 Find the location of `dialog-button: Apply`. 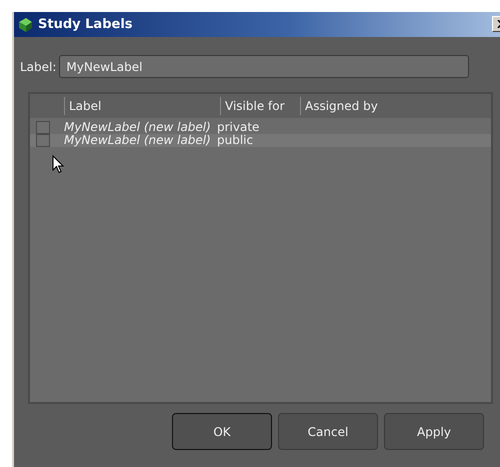

dialog-button: Apply is located at coordinates (434, 431).